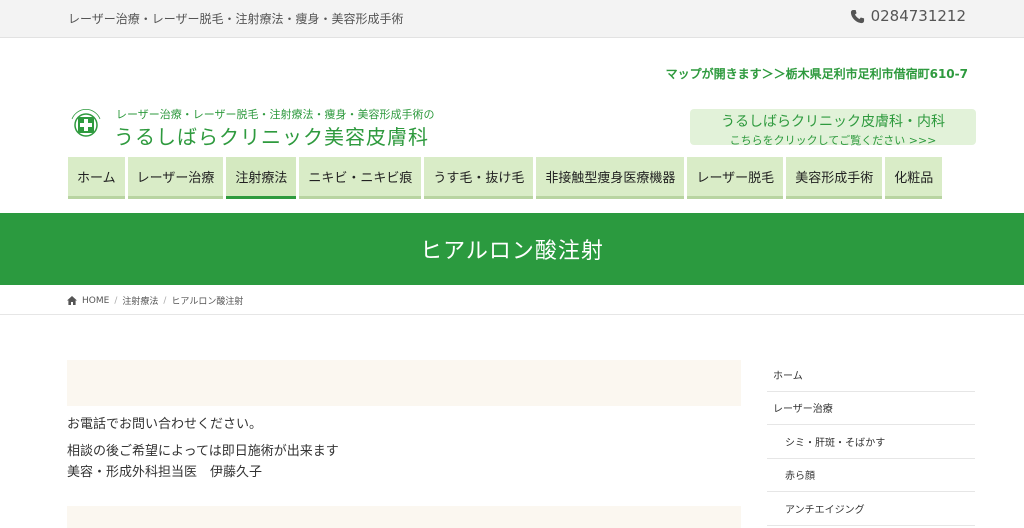 The width and height of the screenshot is (1024, 528). I want to click on consultation-text: 相談の後ご希望によっては即日施術が出来ます, so click(203, 451).